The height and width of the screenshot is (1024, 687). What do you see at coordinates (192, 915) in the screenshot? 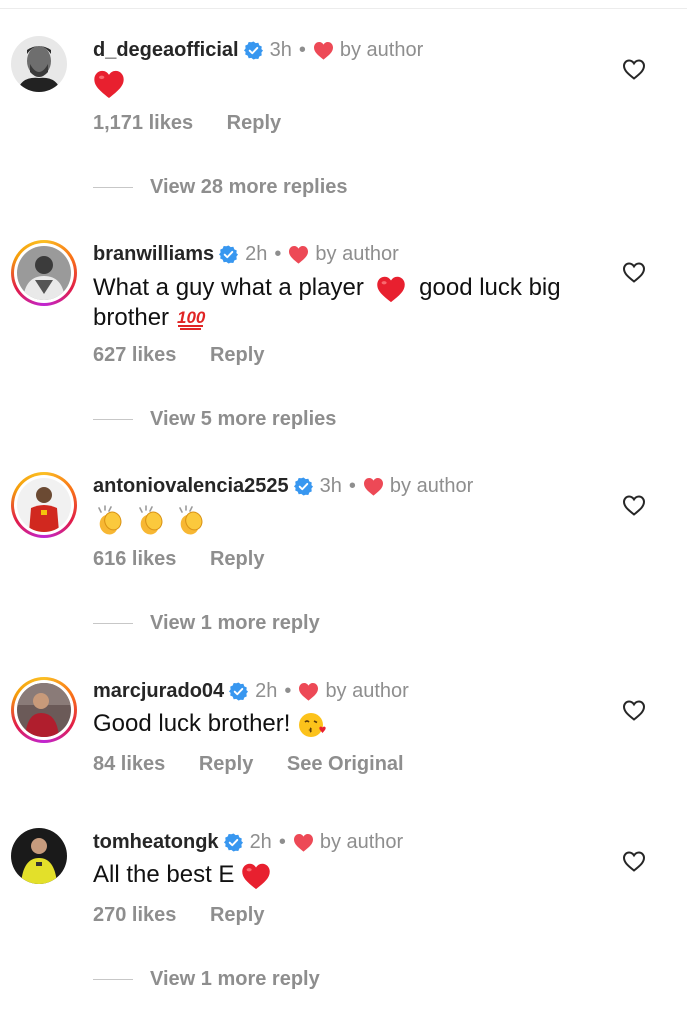
I see `comment-actions: 270 likes Reply` at bounding box center [192, 915].